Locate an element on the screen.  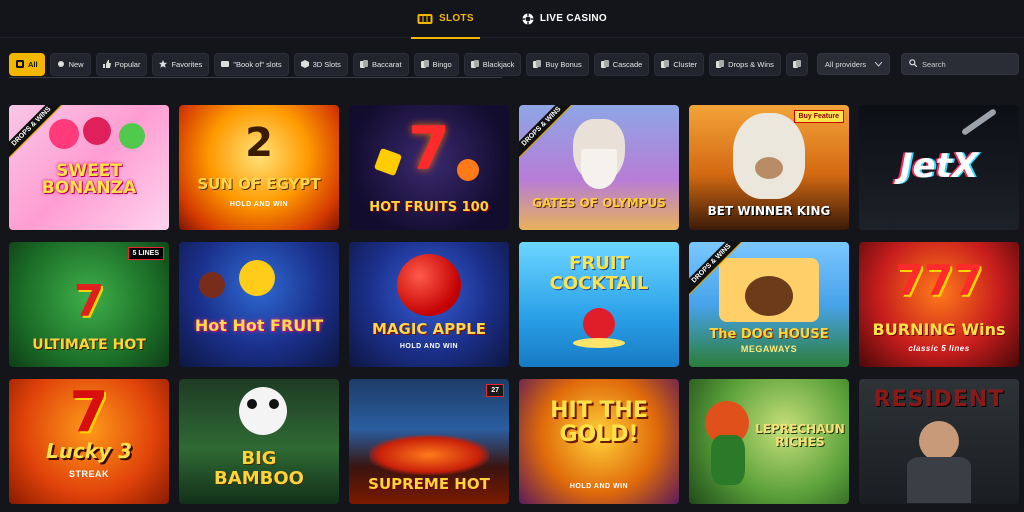
filter-chip-blackjack: Blackjack is located at coordinates (492, 64).